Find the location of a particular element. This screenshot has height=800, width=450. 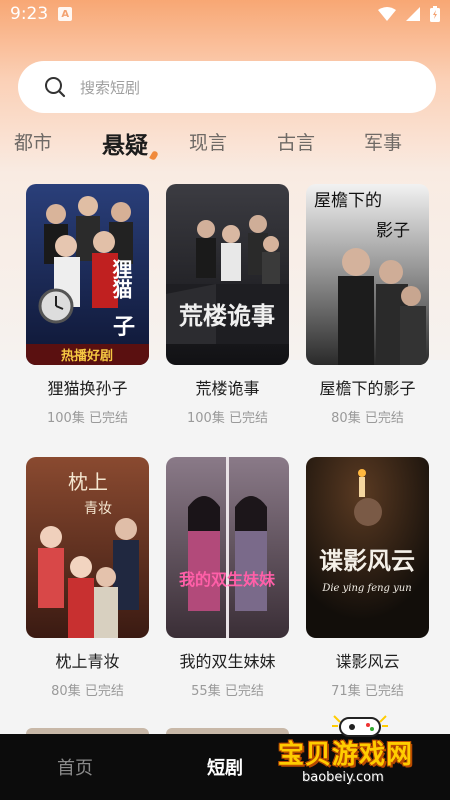

svg-text: 子 is located at coordinates (124, 327).